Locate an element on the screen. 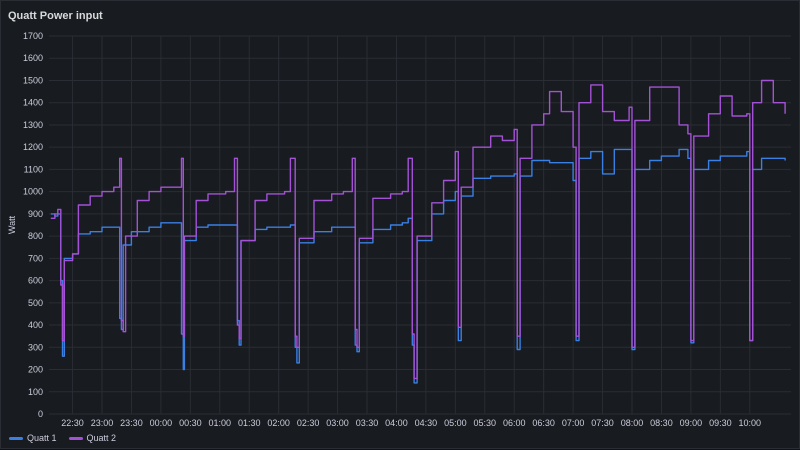  x-tick-label: 23:30 is located at coordinates (131, 423).